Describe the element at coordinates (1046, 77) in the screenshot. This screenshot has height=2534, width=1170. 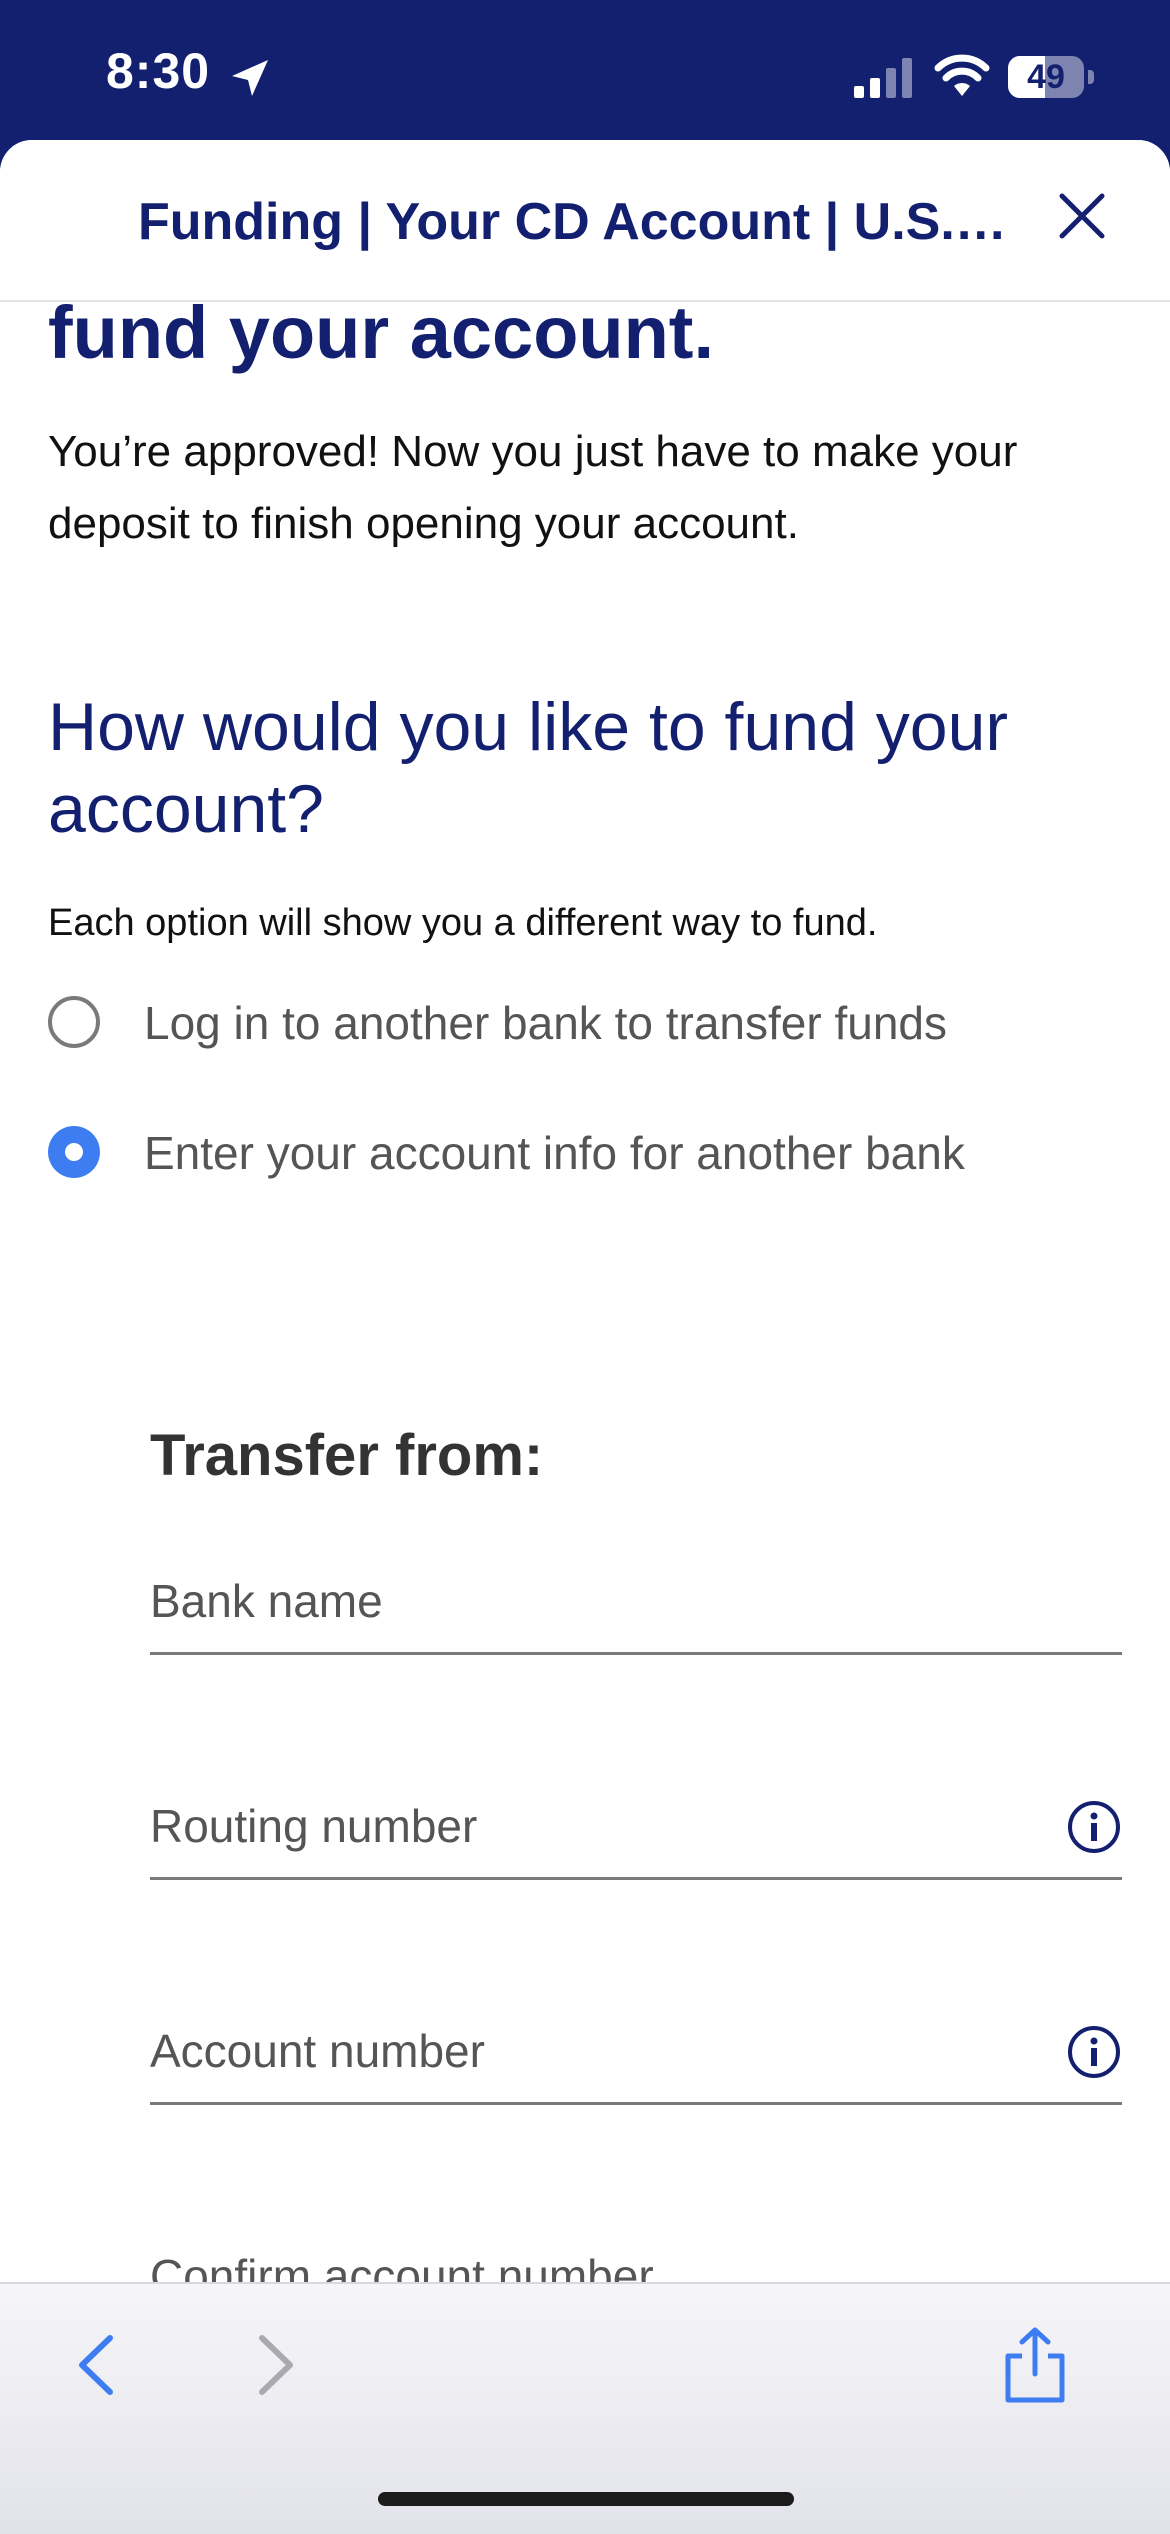
I see `battery-level: 49` at that location.